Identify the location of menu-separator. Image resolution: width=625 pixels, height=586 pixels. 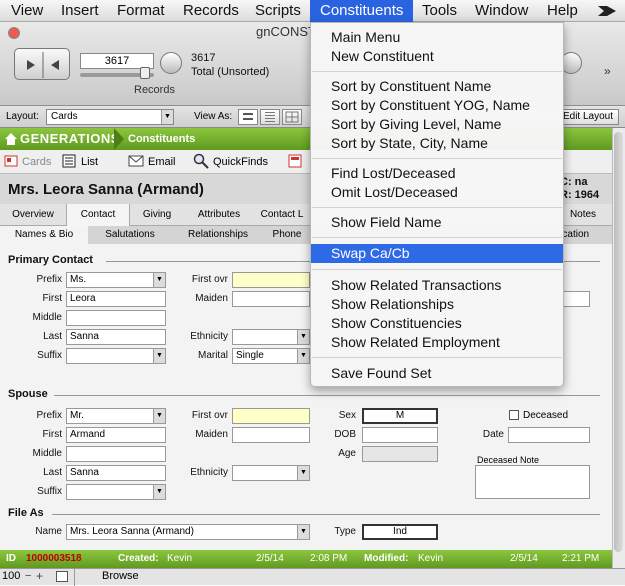
(437, 237).